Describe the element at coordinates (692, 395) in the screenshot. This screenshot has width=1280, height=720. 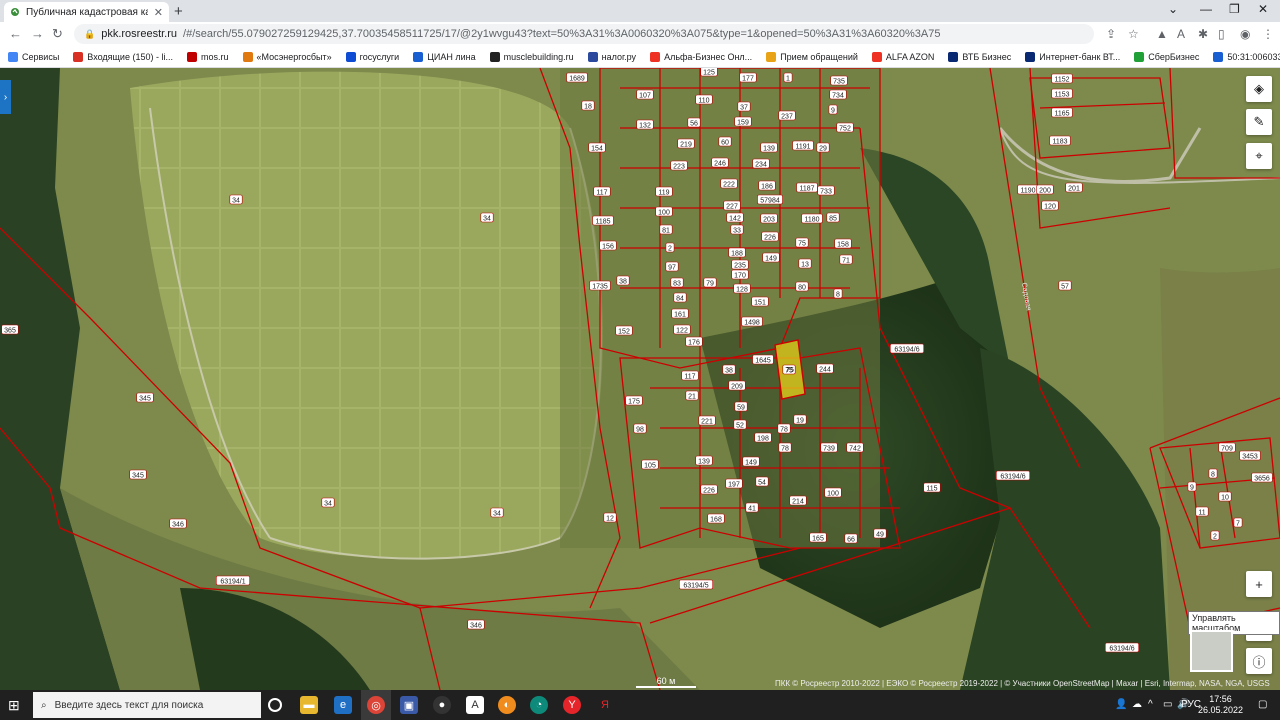
I see `plot-number: 21` at that location.